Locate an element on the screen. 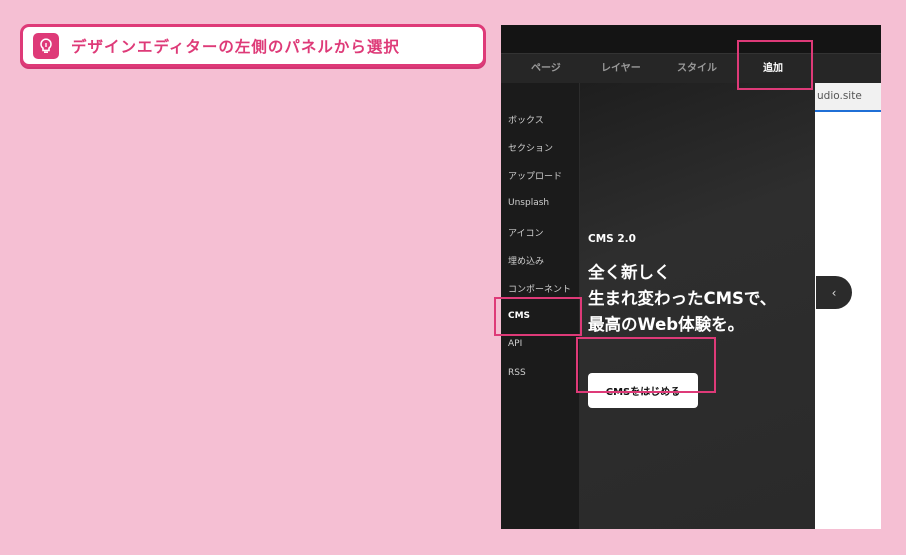 The height and width of the screenshot is (555, 906). tab-layer: レイヤー is located at coordinates (621, 69).